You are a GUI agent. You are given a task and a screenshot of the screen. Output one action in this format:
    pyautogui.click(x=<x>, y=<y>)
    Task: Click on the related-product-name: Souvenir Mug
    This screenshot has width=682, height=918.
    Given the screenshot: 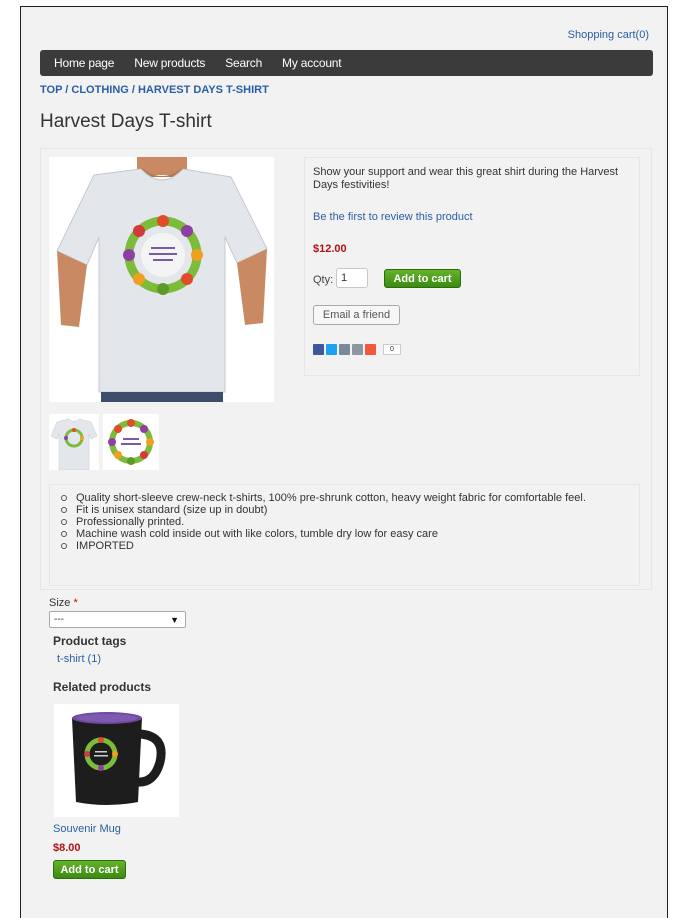 What is the action you would take?
    pyautogui.click(x=87, y=829)
    